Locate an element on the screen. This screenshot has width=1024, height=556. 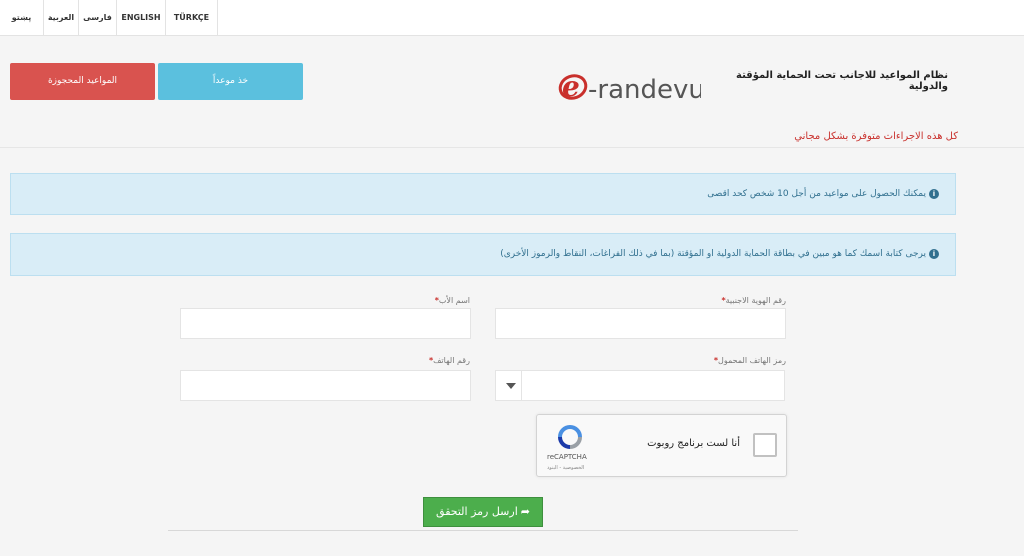
phone-code-select is located at coordinates (640, 385).